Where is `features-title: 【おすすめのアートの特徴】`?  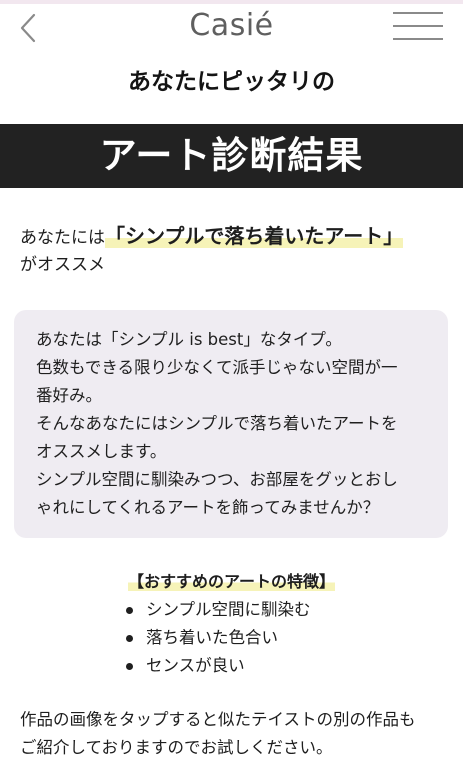
features-title: 【おすすめのアートの特徴】 is located at coordinates (231, 580).